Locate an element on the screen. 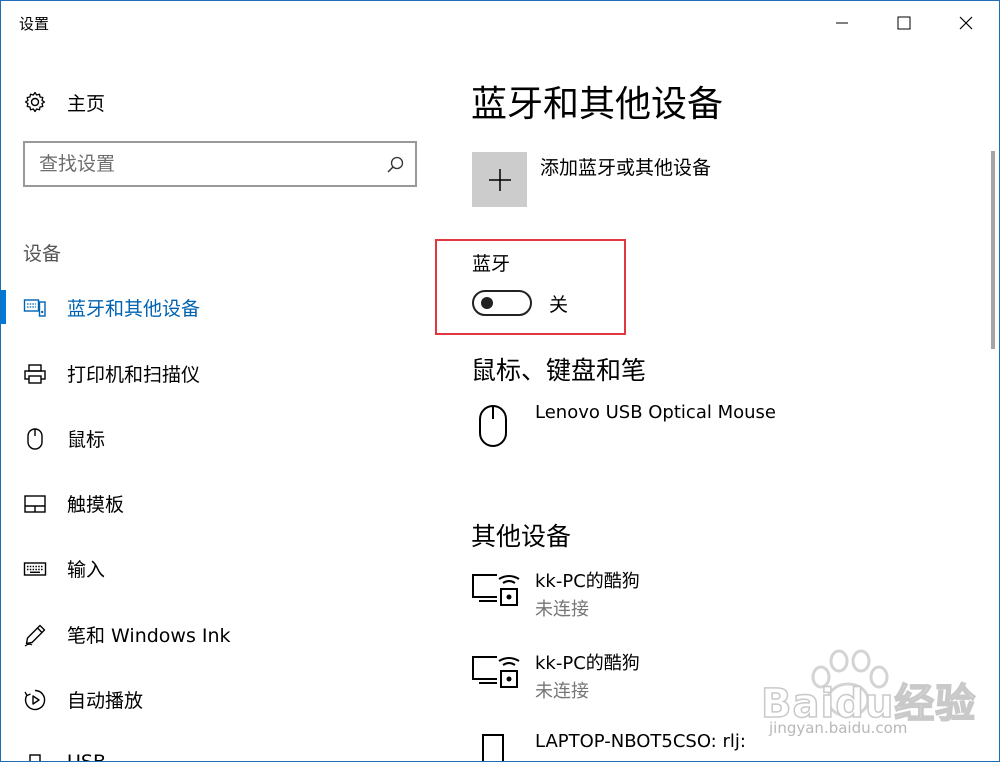 The image size is (1000, 762). active-indicator is located at coordinates (3, 307).